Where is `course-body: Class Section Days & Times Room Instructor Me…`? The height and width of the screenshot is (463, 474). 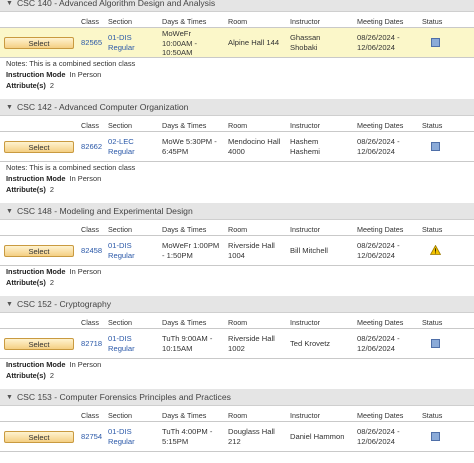 course-body: Class Section Days & Times Room Instructor Me… is located at coordinates (237, 347).